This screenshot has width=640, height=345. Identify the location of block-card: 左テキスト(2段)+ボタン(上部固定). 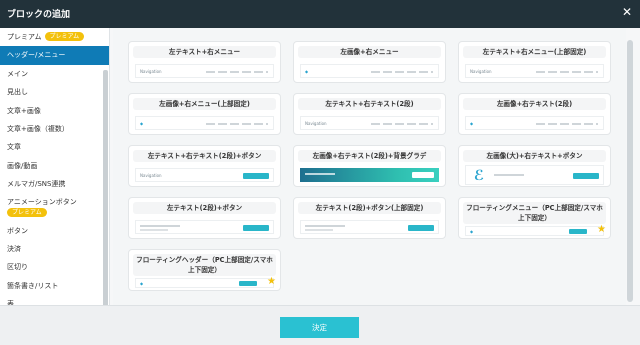
(369, 218).